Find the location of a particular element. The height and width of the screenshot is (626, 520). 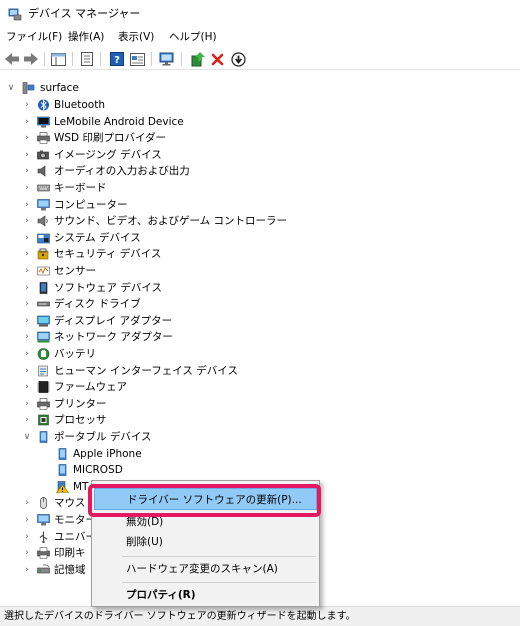

tree-item-label: LeMobile Android Device is located at coordinates (119, 121).